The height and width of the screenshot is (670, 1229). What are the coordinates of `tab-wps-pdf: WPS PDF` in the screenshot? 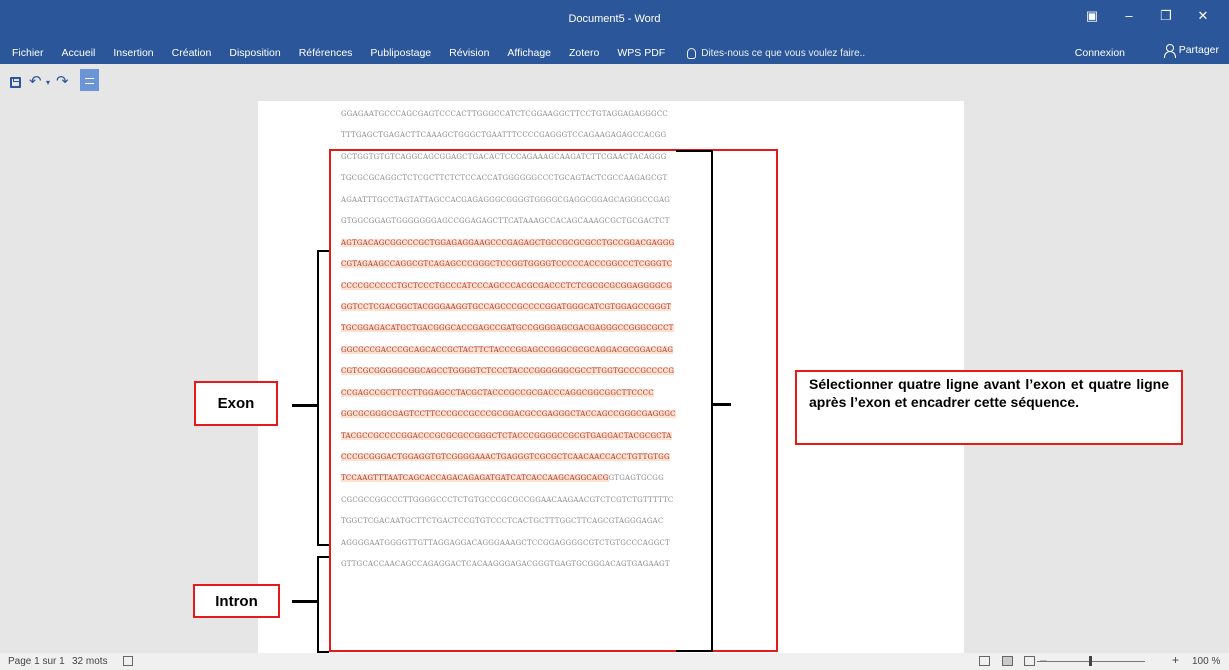 It's located at (641, 53).